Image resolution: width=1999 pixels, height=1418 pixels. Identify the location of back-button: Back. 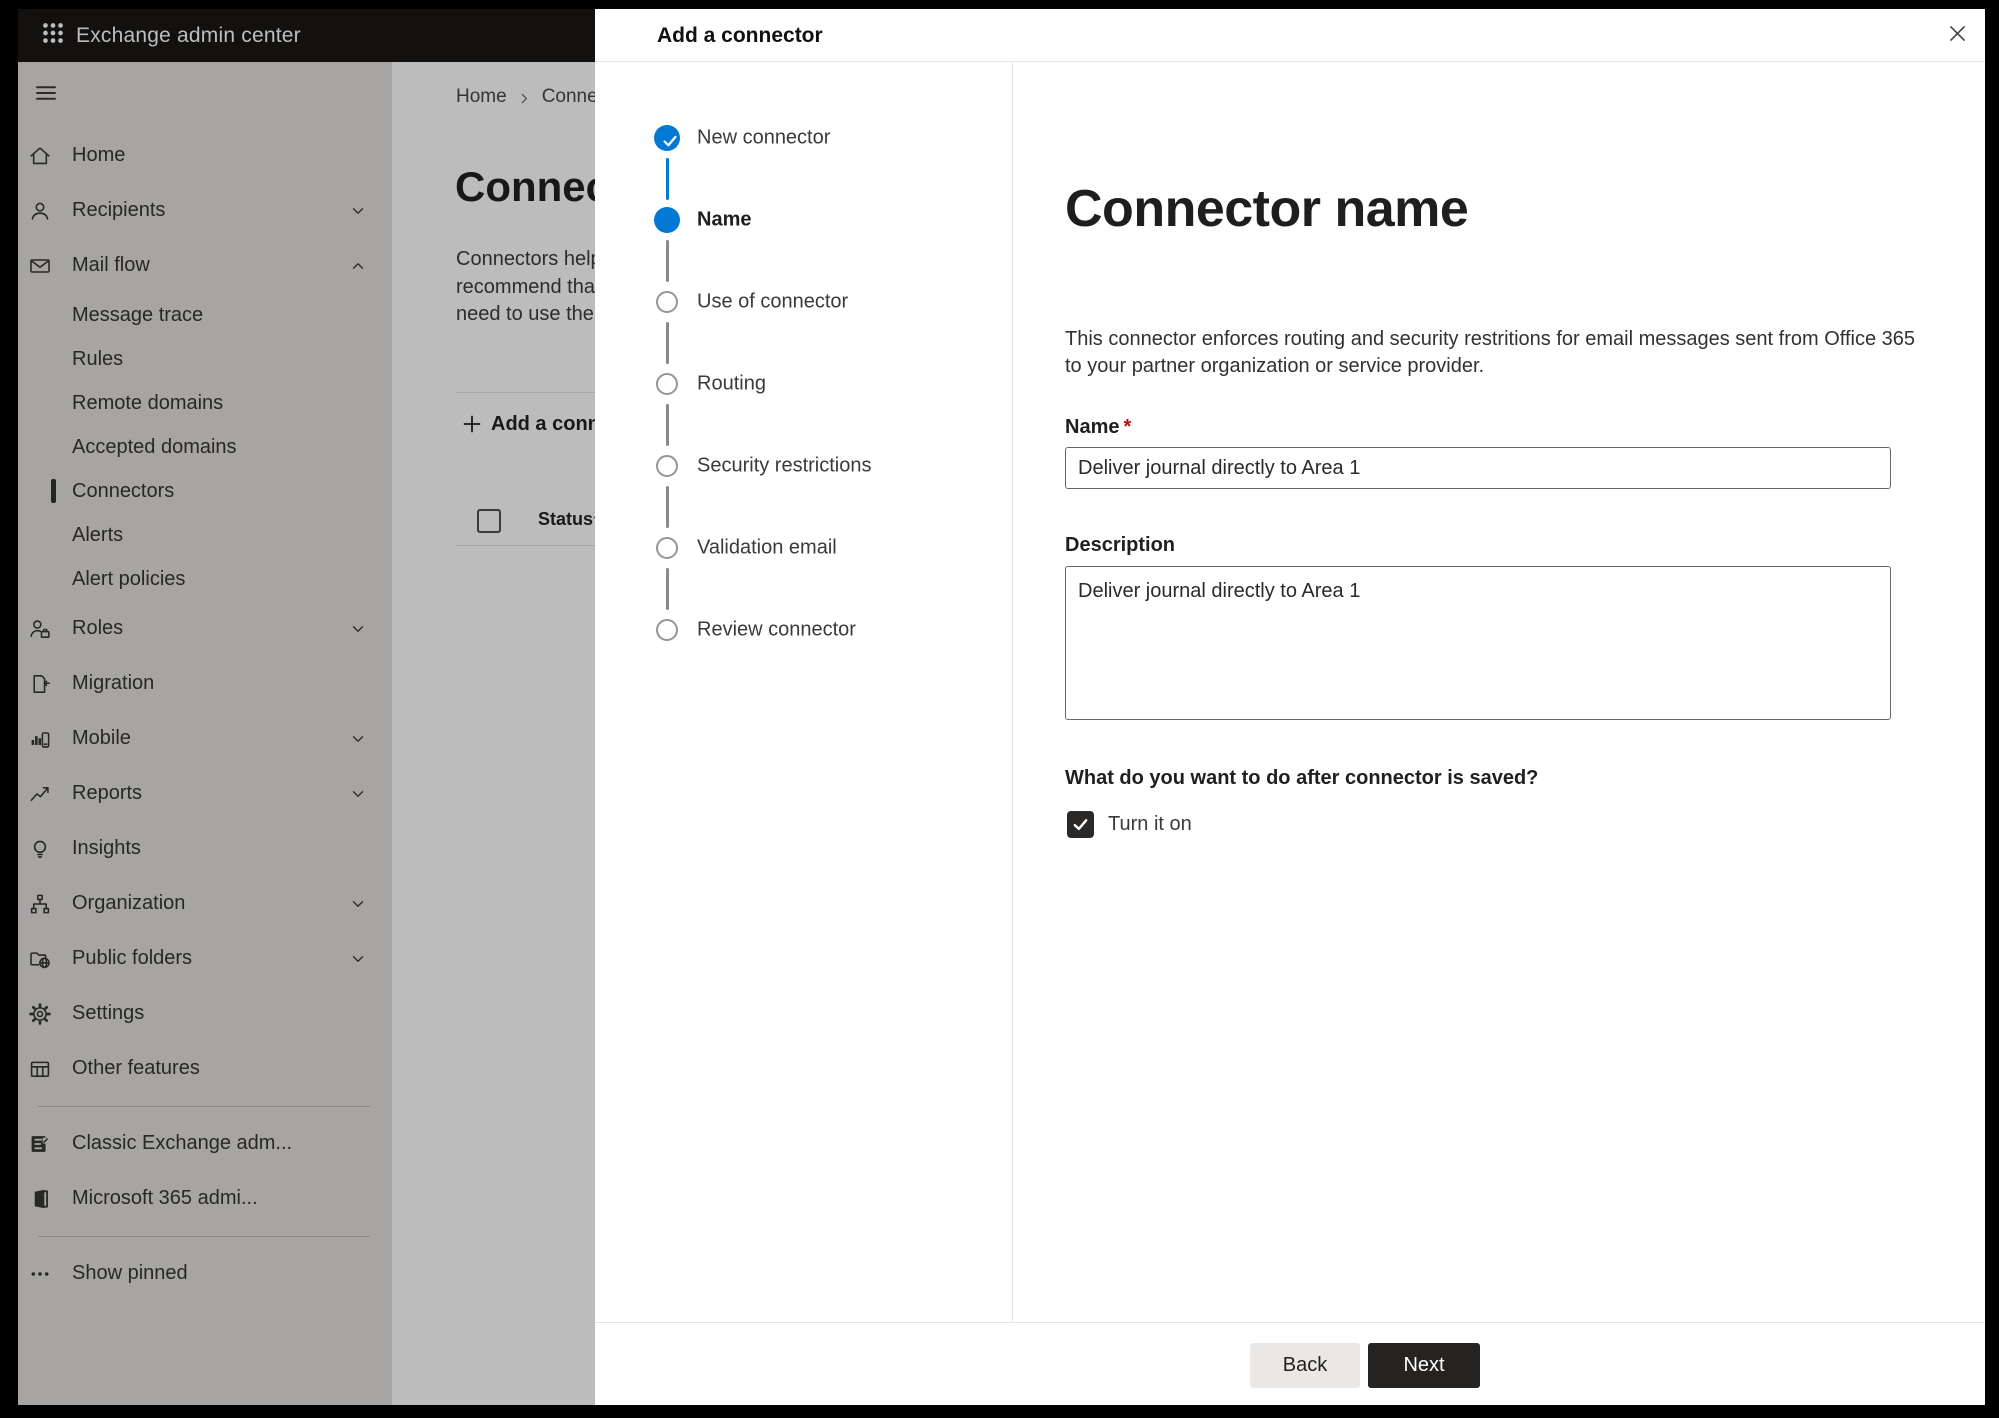
(1305, 1365).